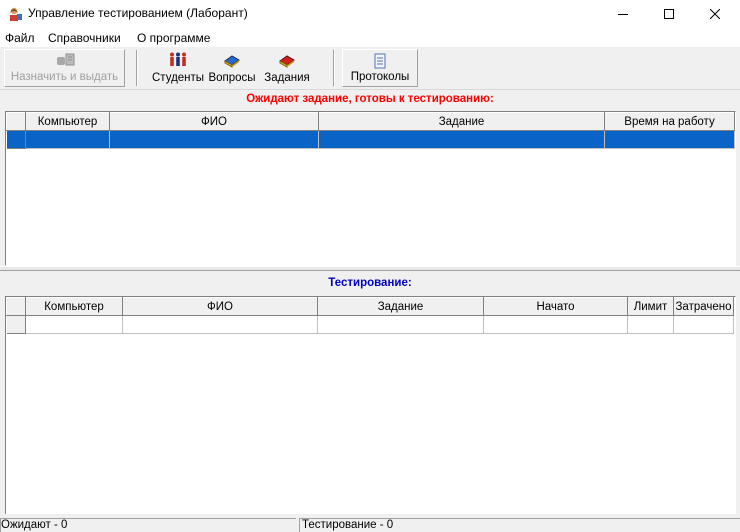 The width and height of the screenshot is (740, 532). I want to click on tasks-icon, so click(287, 60).